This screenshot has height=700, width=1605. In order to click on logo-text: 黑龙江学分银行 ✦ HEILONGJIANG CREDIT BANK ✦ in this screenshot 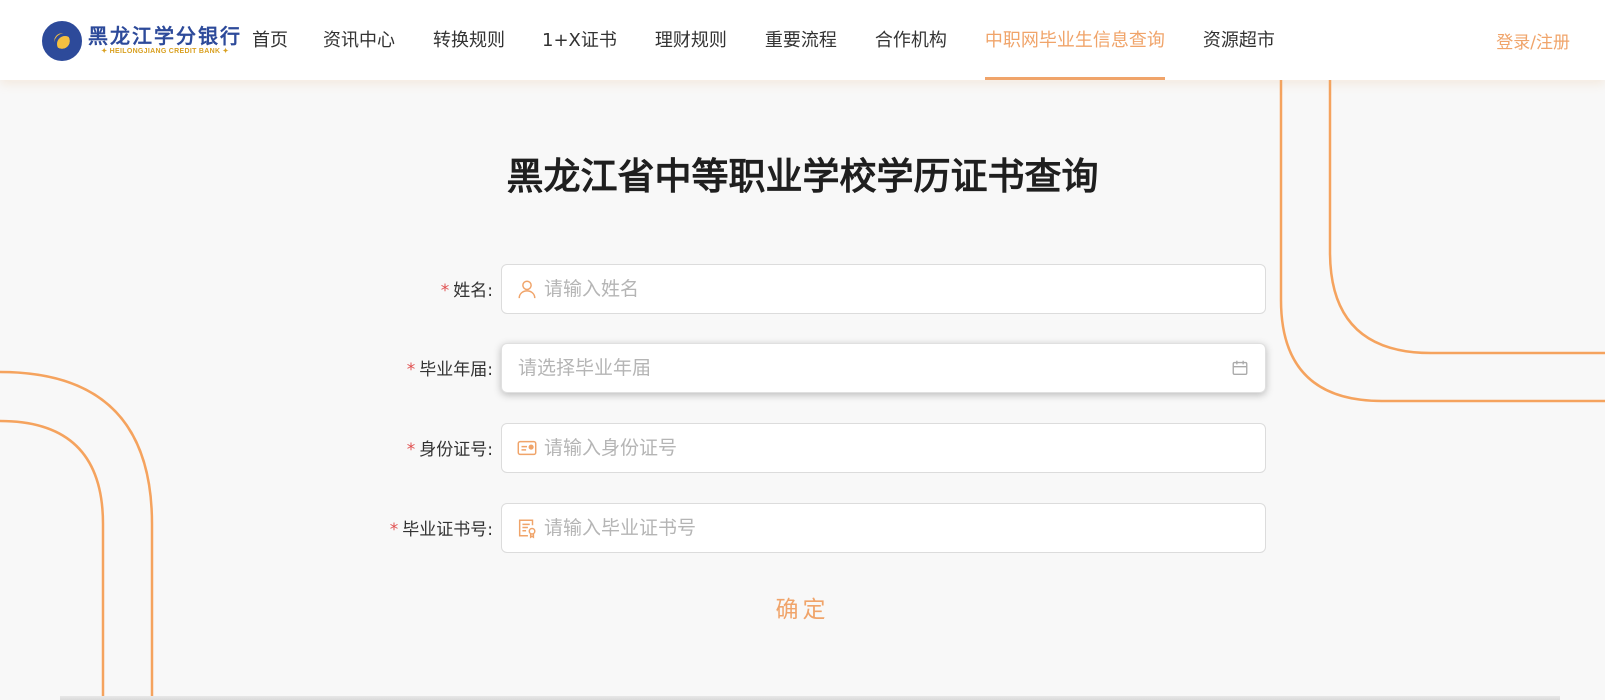, I will do `click(165, 41)`.